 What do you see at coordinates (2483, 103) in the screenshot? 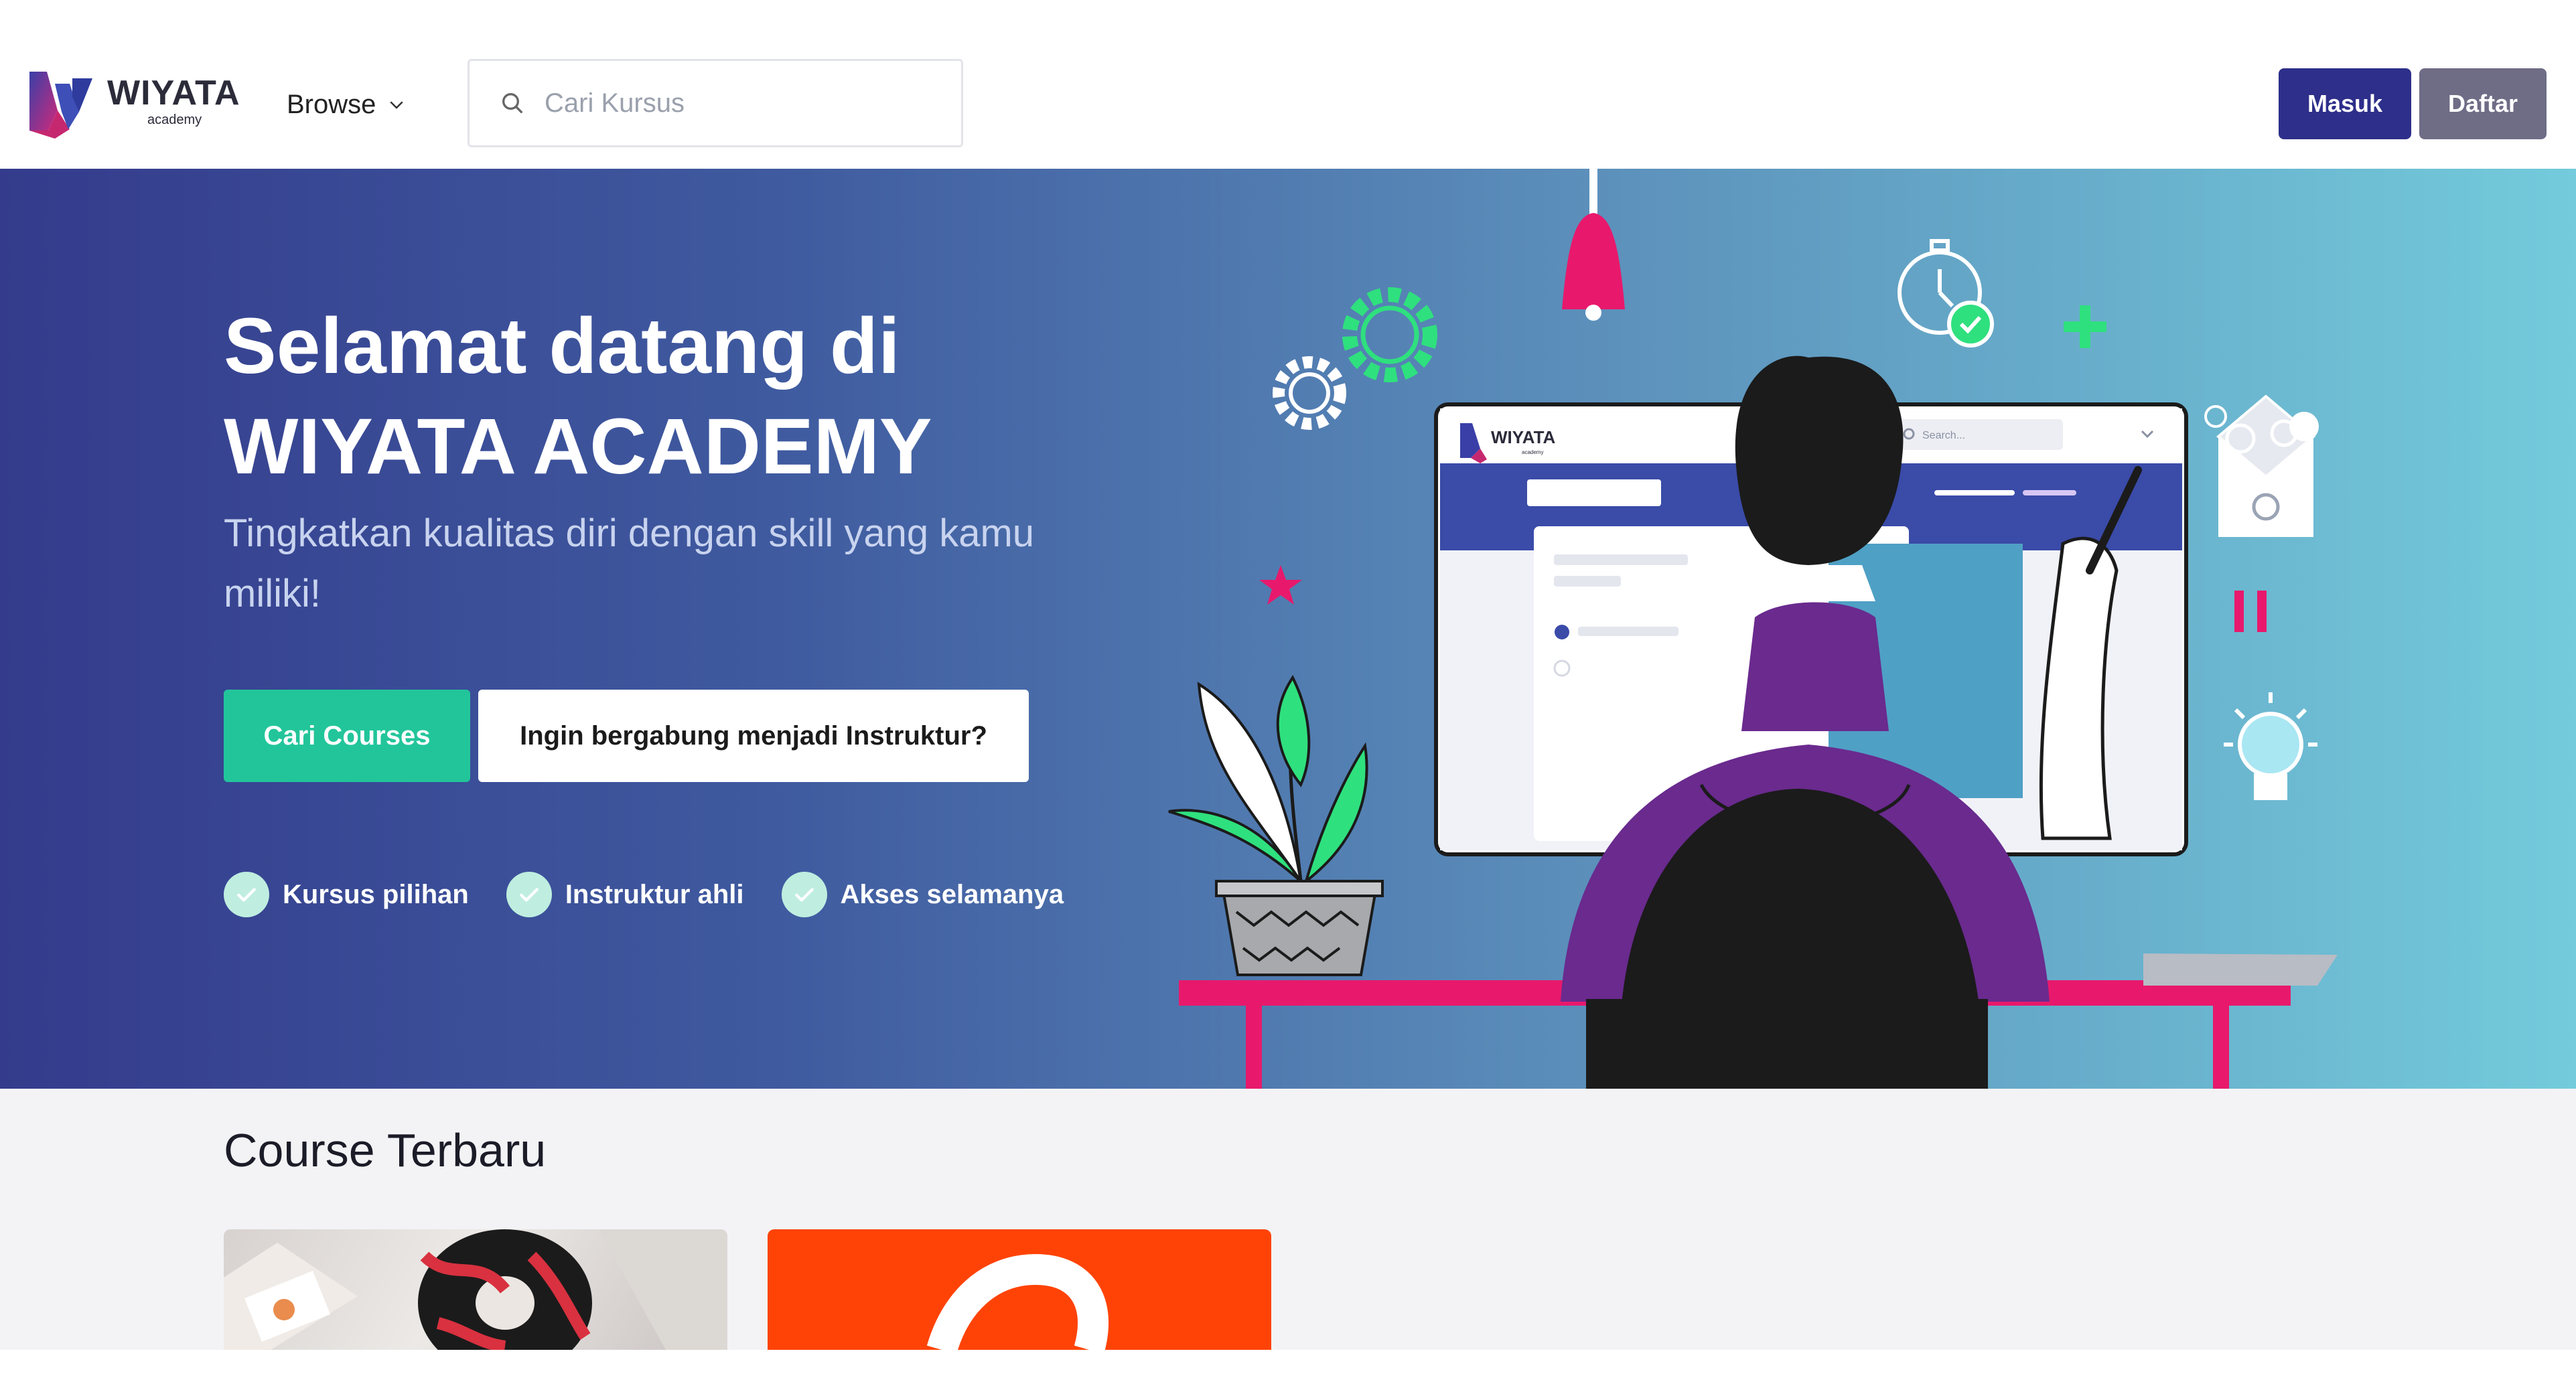
I see `register-button: Daftar` at bounding box center [2483, 103].